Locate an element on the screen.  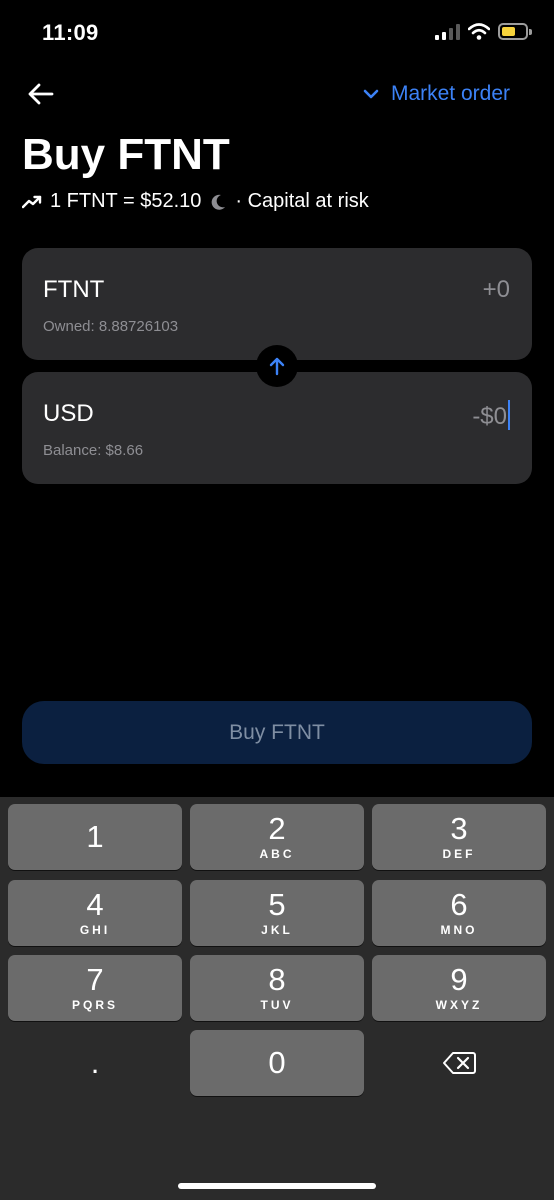
key-decimal: . is located at coordinates (95, 1063).